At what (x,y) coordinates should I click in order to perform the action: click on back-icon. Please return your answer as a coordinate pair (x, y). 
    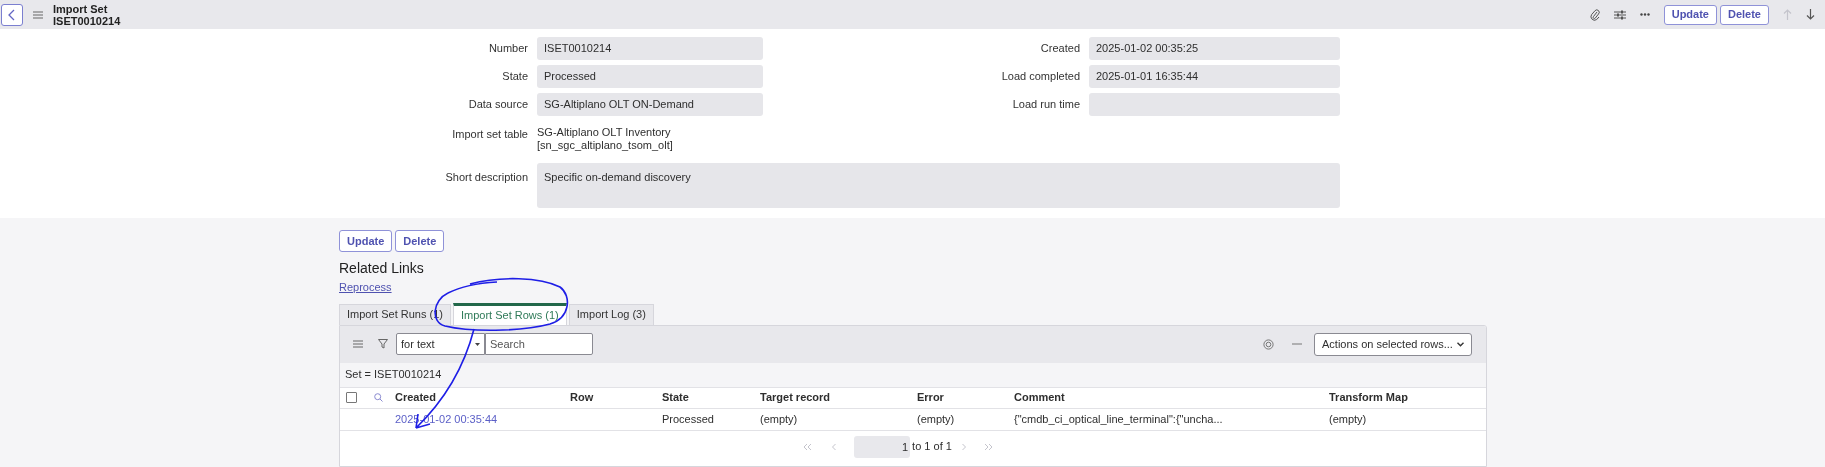
    Looking at the image, I should click on (12, 14).